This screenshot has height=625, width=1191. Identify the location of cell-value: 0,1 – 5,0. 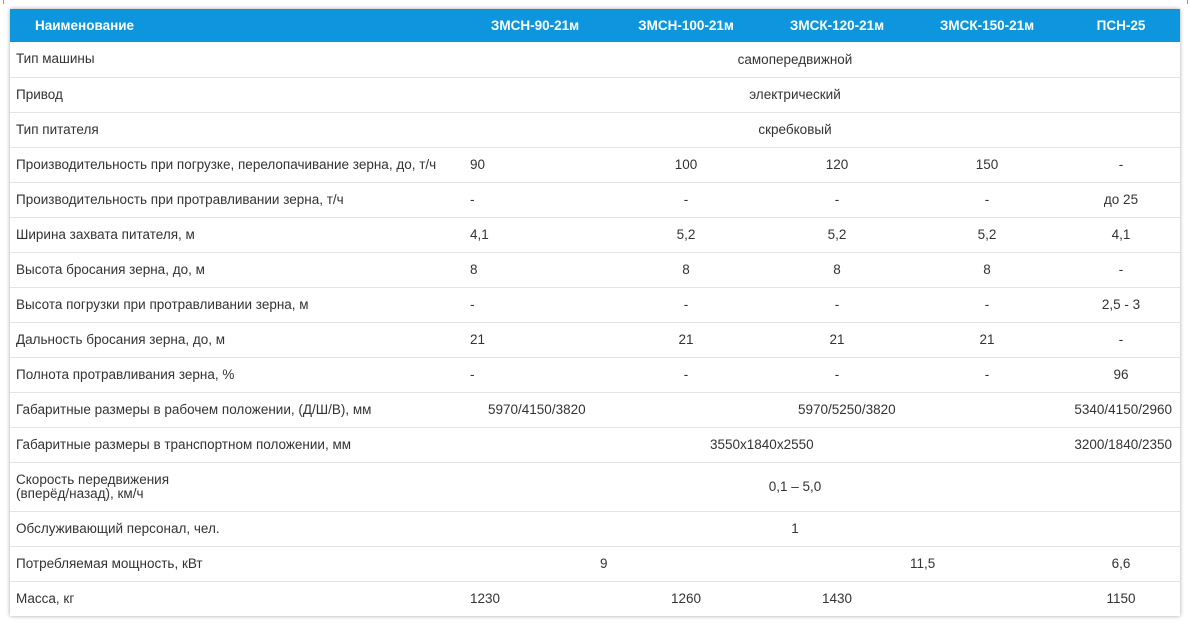
(820, 486).